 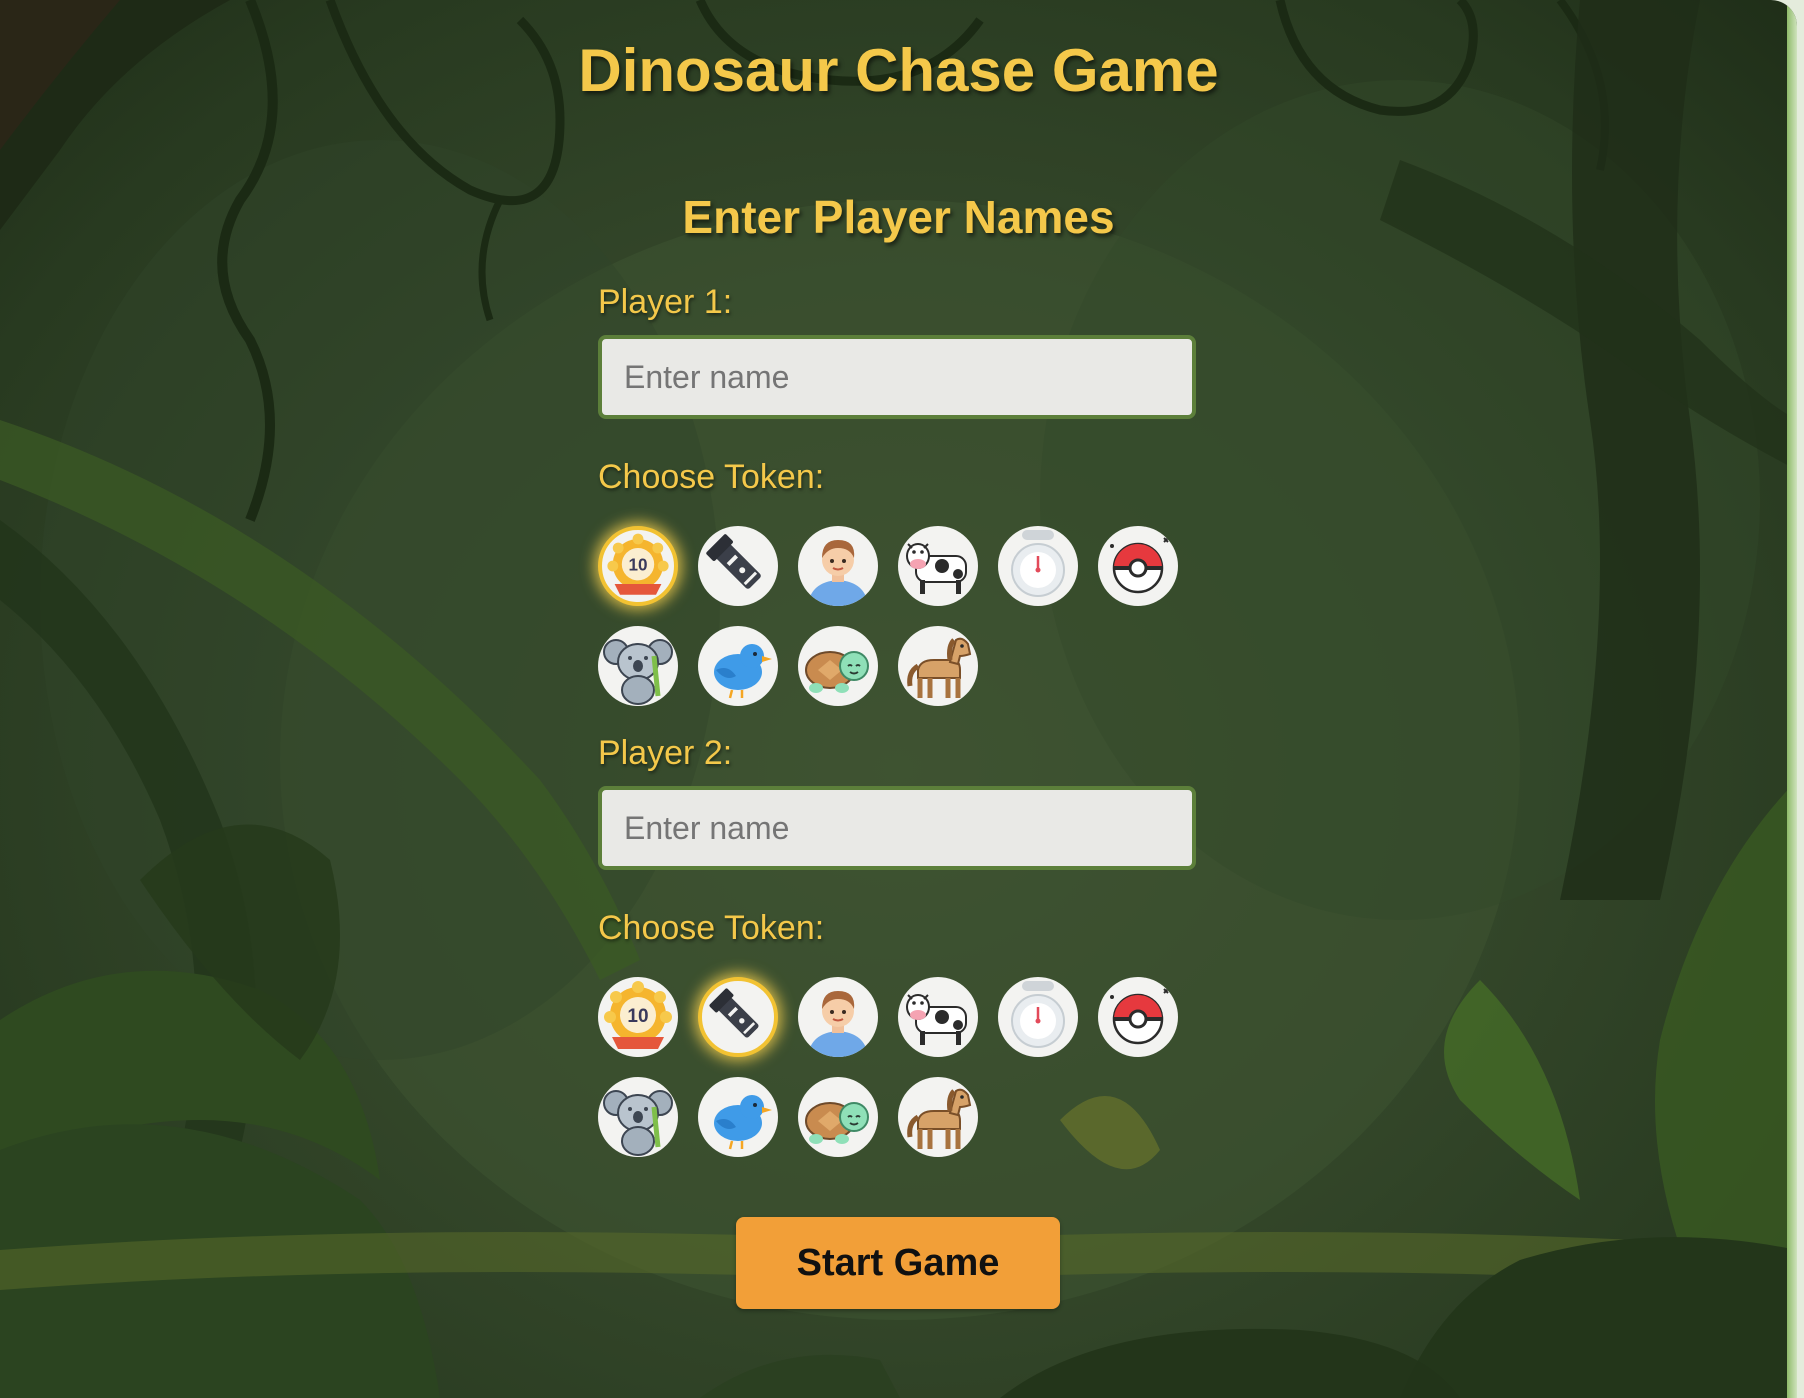 I want to click on player-2-token-horse, so click(x=938, y=1117).